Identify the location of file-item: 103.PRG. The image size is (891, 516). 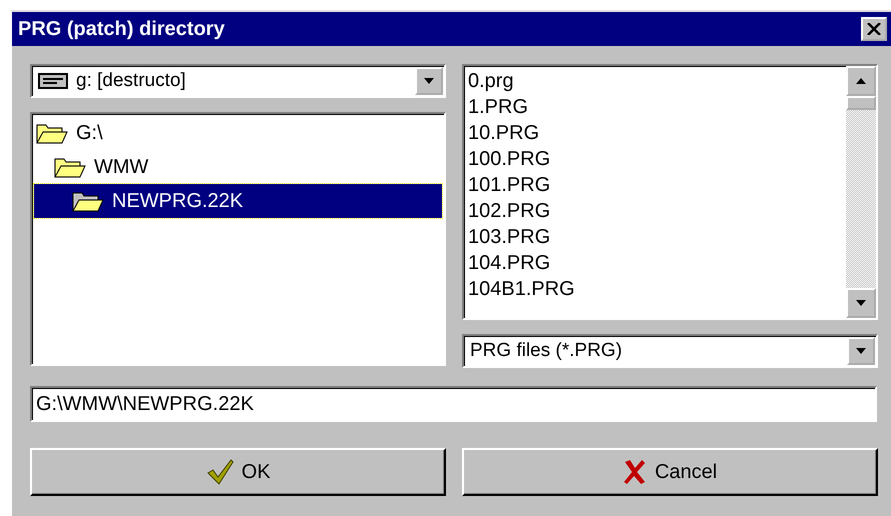
(655, 237).